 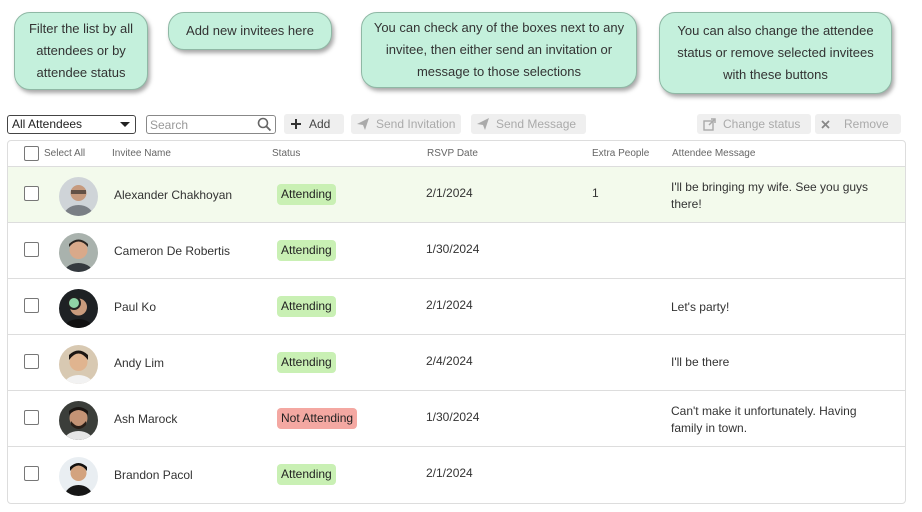 I want to click on table-row: Cameron De Robertis Attending 1/30/2024, so click(x=456, y=250).